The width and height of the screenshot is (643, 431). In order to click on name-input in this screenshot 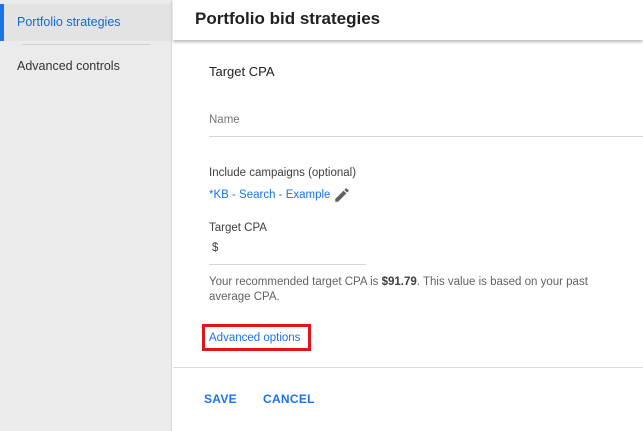, I will do `click(426, 120)`.